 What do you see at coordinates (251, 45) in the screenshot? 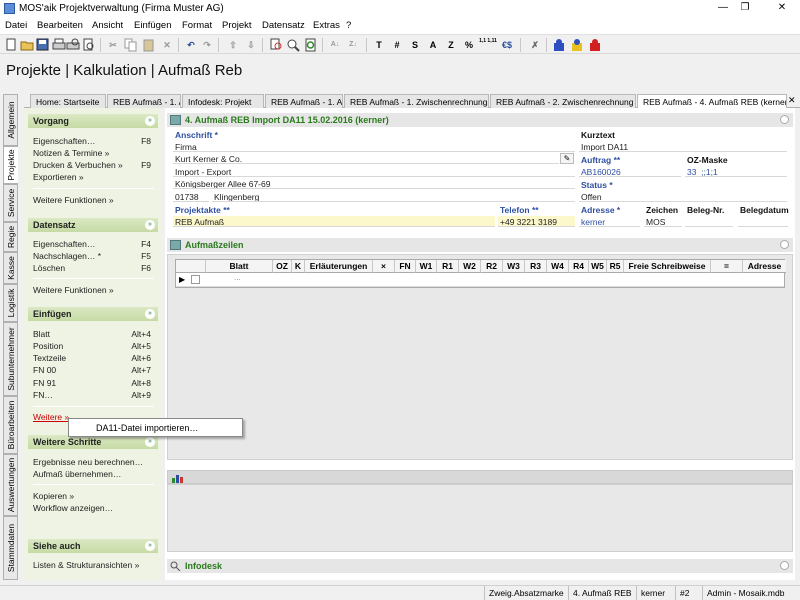
I see `move-down-icon: ⇩` at bounding box center [251, 45].